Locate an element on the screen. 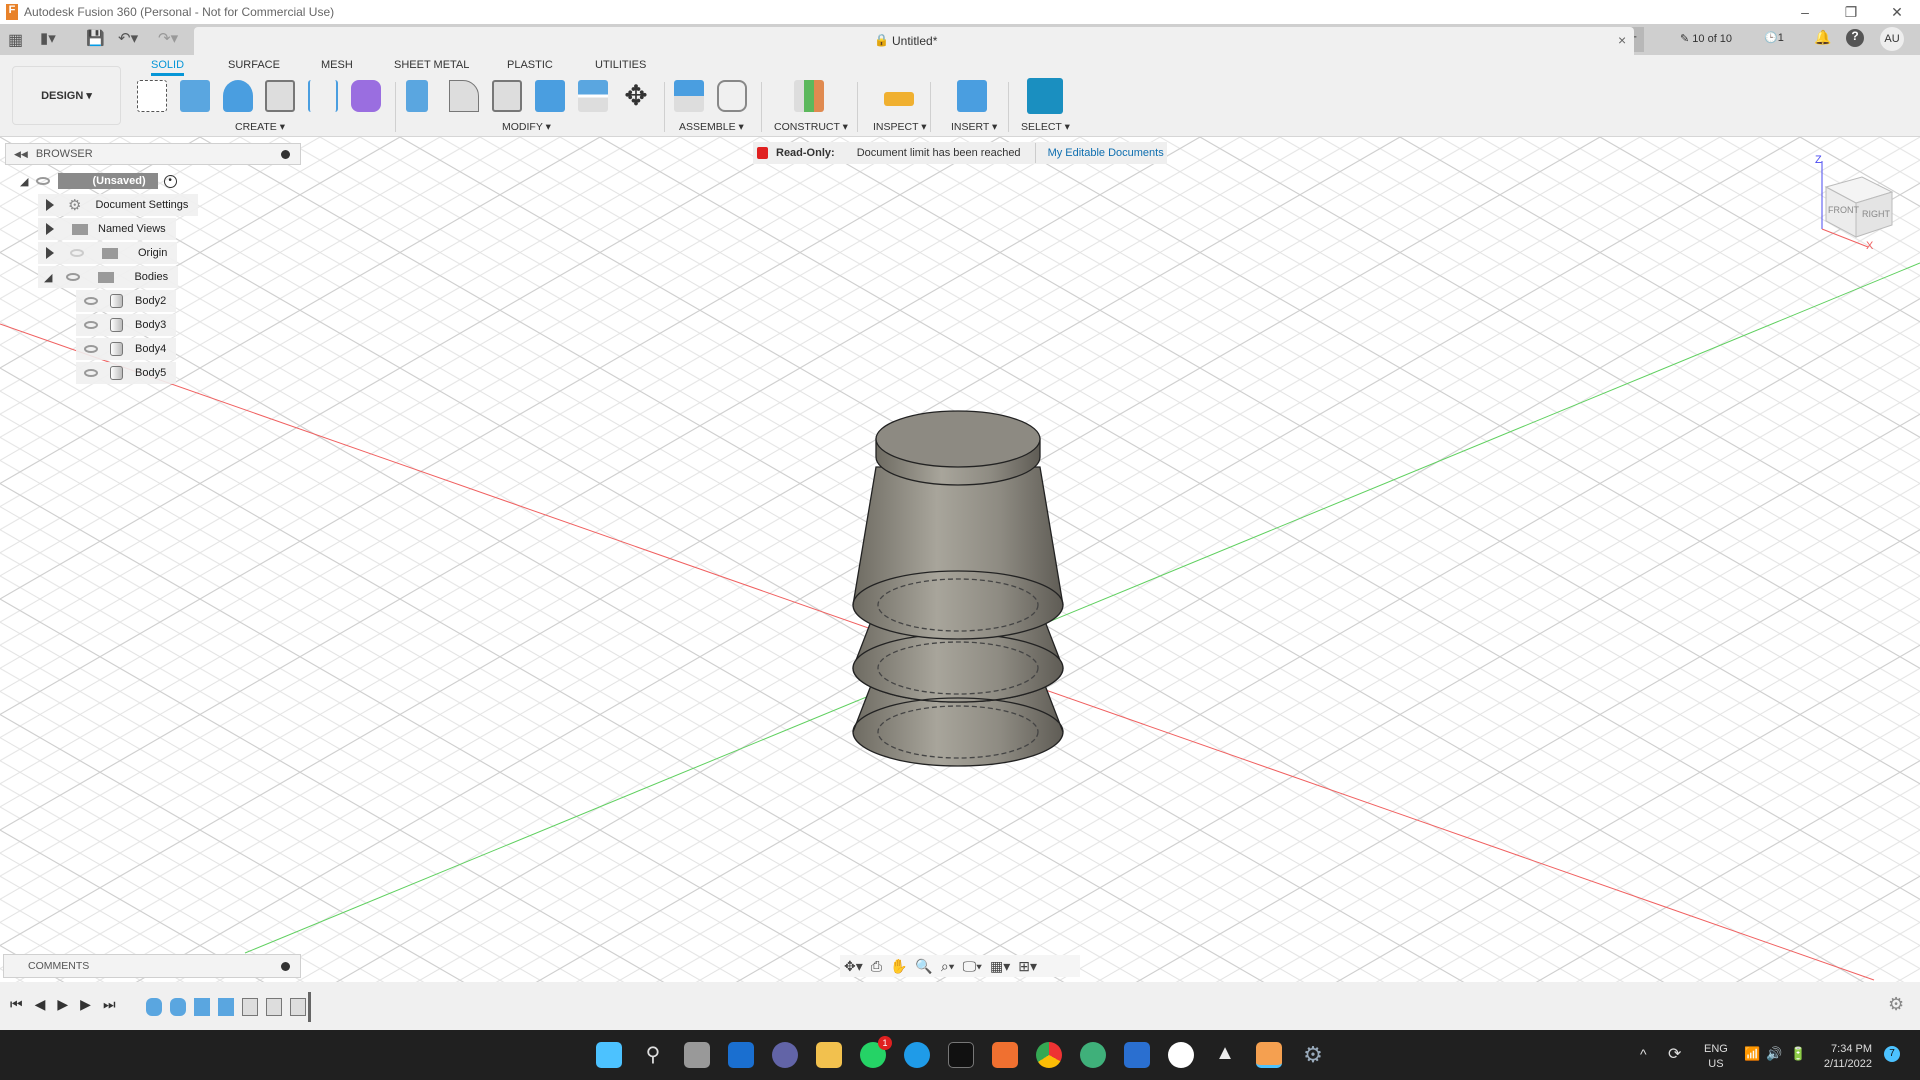 The height and width of the screenshot is (1080, 1920). widgets-icon is located at coordinates (741, 1055).